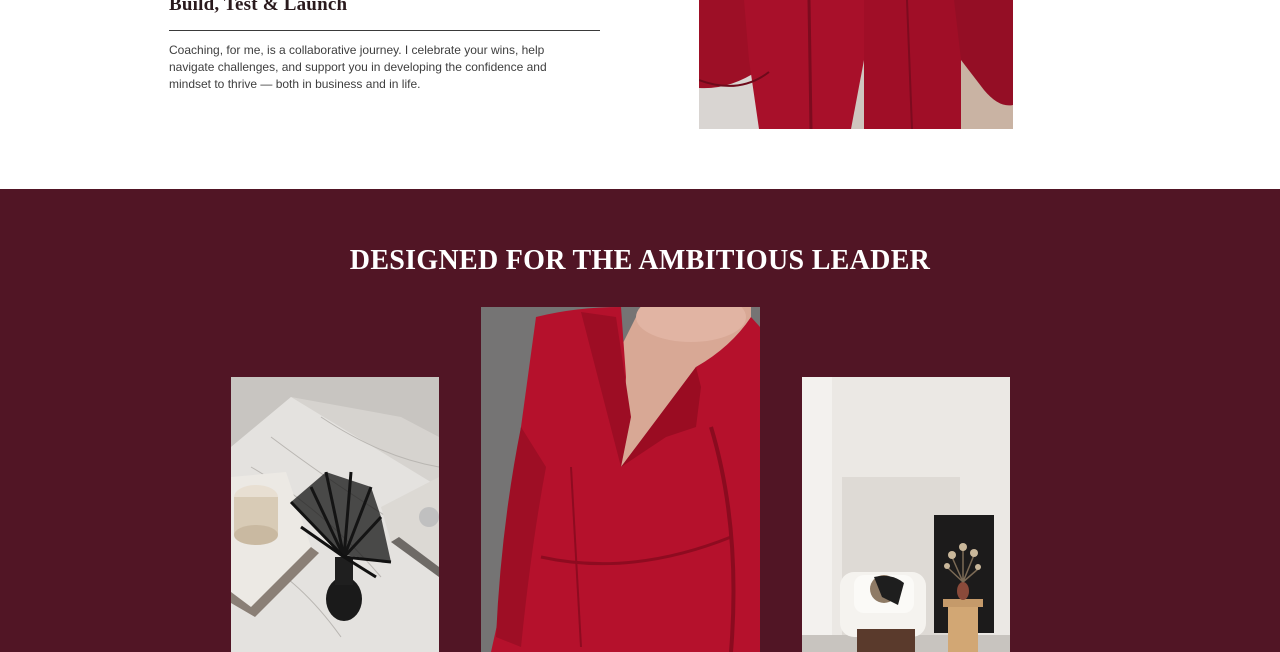  What do you see at coordinates (856, 64) in the screenshot?
I see `red-suit-trousers-photo` at bounding box center [856, 64].